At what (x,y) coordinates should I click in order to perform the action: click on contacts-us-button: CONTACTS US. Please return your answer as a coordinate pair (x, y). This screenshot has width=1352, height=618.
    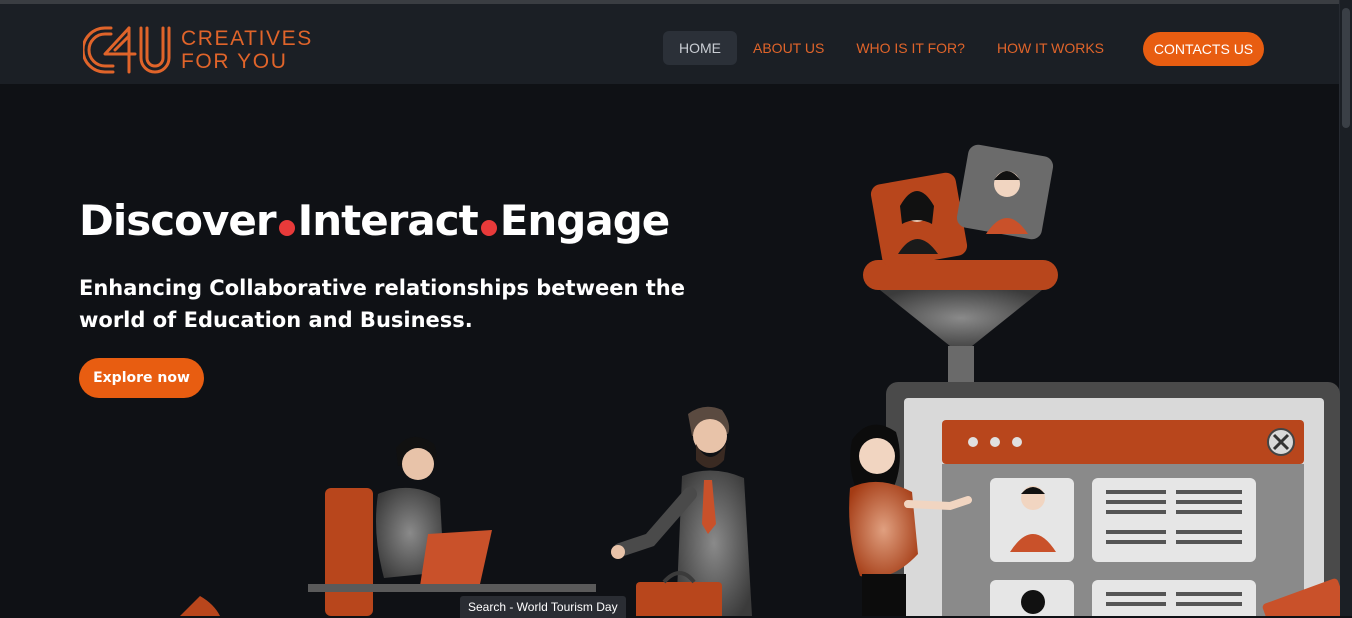
    Looking at the image, I should click on (1203, 49).